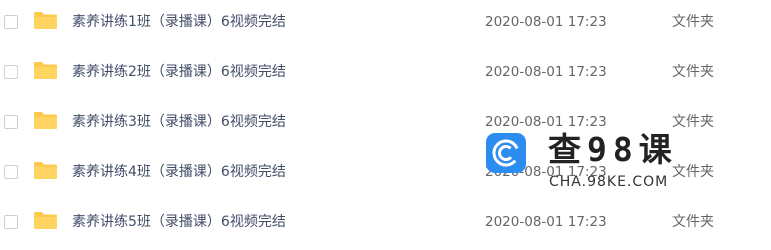 The height and width of the screenshot is (250, 771). Describe the element at coordinates (179, 172) in the screenshot. I see `file-name: 素养讲练4班（录播课）6视频完结` at that location.